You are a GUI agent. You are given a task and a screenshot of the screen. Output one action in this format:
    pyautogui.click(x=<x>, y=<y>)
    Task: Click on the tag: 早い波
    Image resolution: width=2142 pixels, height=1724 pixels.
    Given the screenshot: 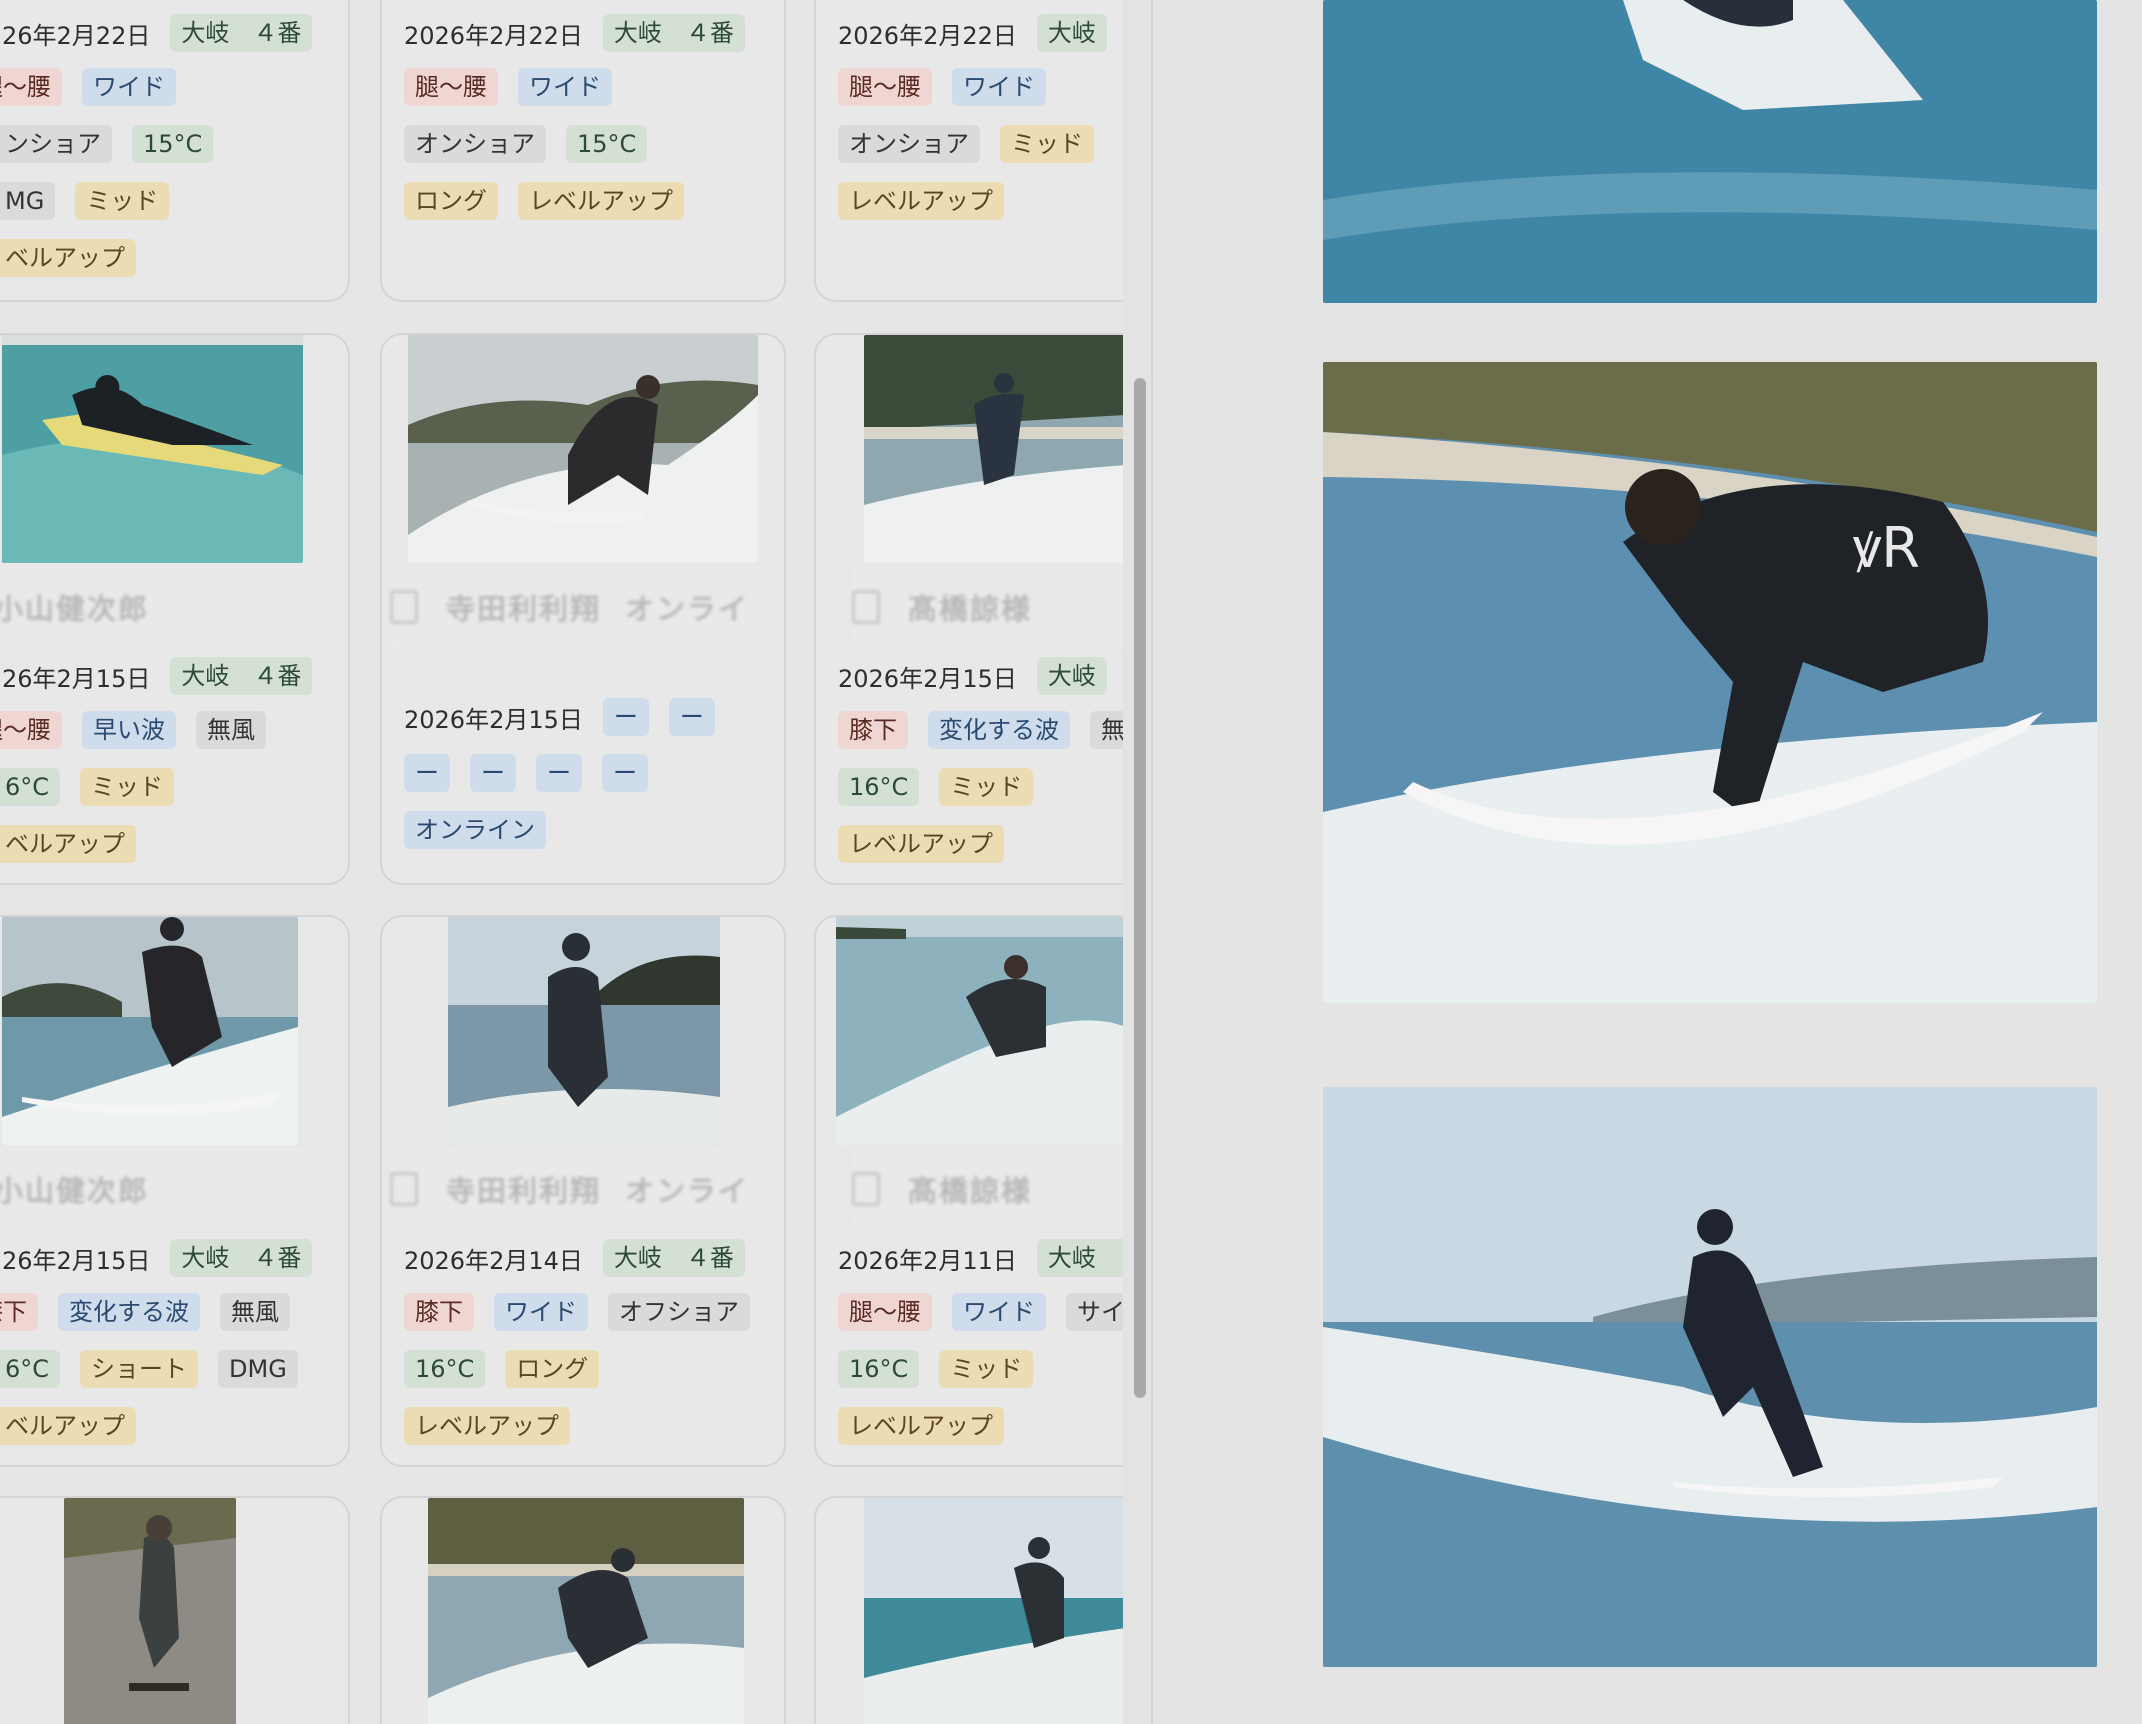 What is the action you would take?
    pyautogui.click(x=129, y=730)
    